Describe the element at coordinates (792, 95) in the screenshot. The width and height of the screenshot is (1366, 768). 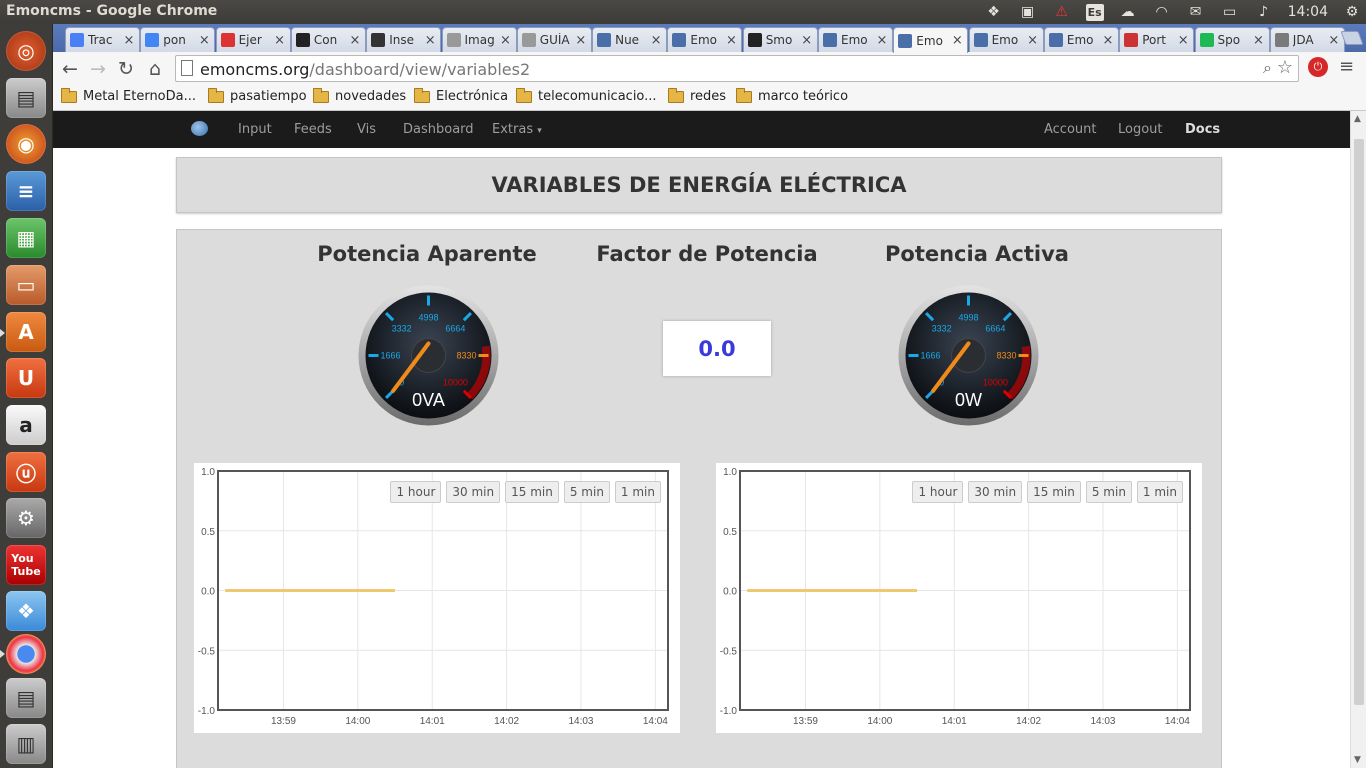
I see `bookmark-folder: marco teórico` at that location.